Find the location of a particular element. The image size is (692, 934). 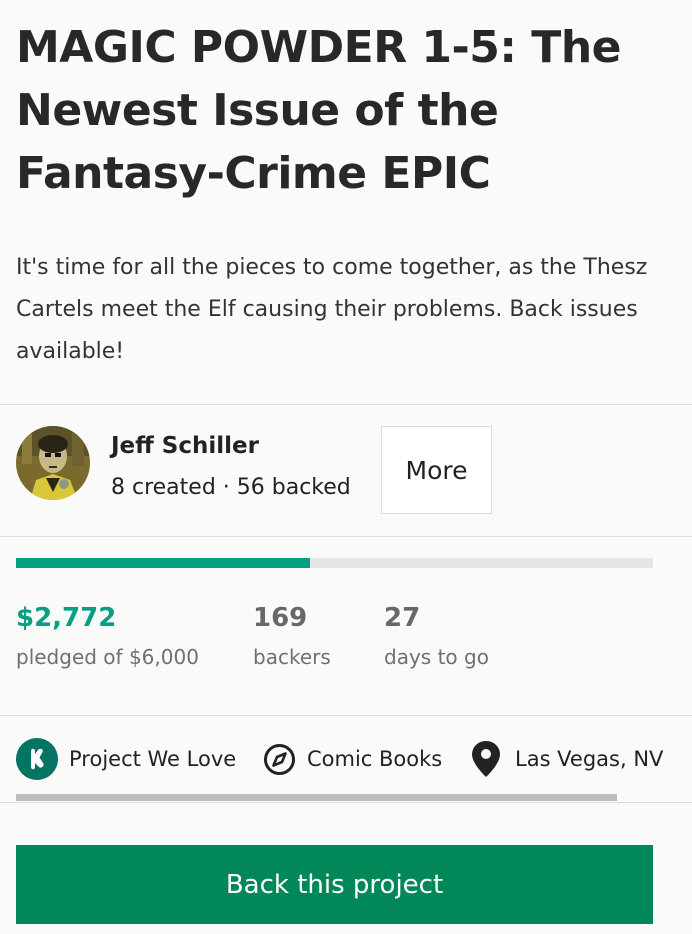

funding-progress-fill is located at coordinates (163, 563).